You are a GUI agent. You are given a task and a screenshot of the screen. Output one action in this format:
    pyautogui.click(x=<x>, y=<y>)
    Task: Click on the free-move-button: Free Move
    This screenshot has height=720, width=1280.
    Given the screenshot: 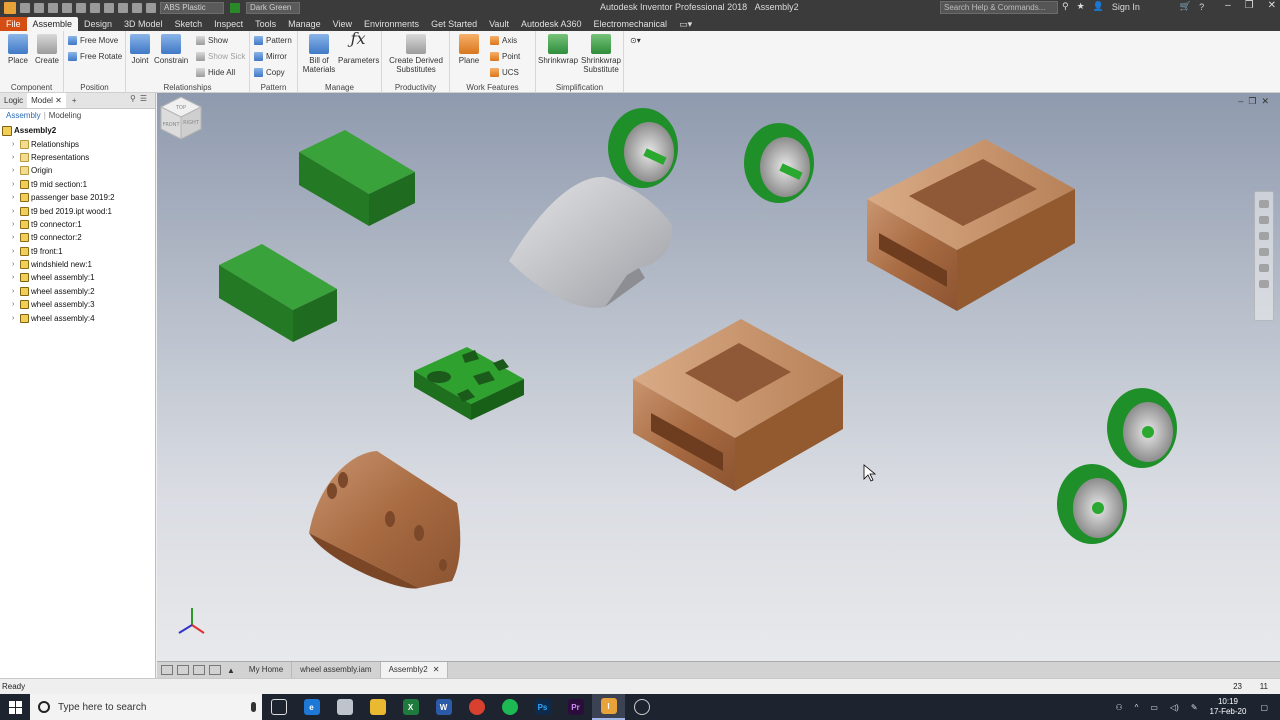 What is the action you would take?
    pyautogui.click(x=93, y=40)
    